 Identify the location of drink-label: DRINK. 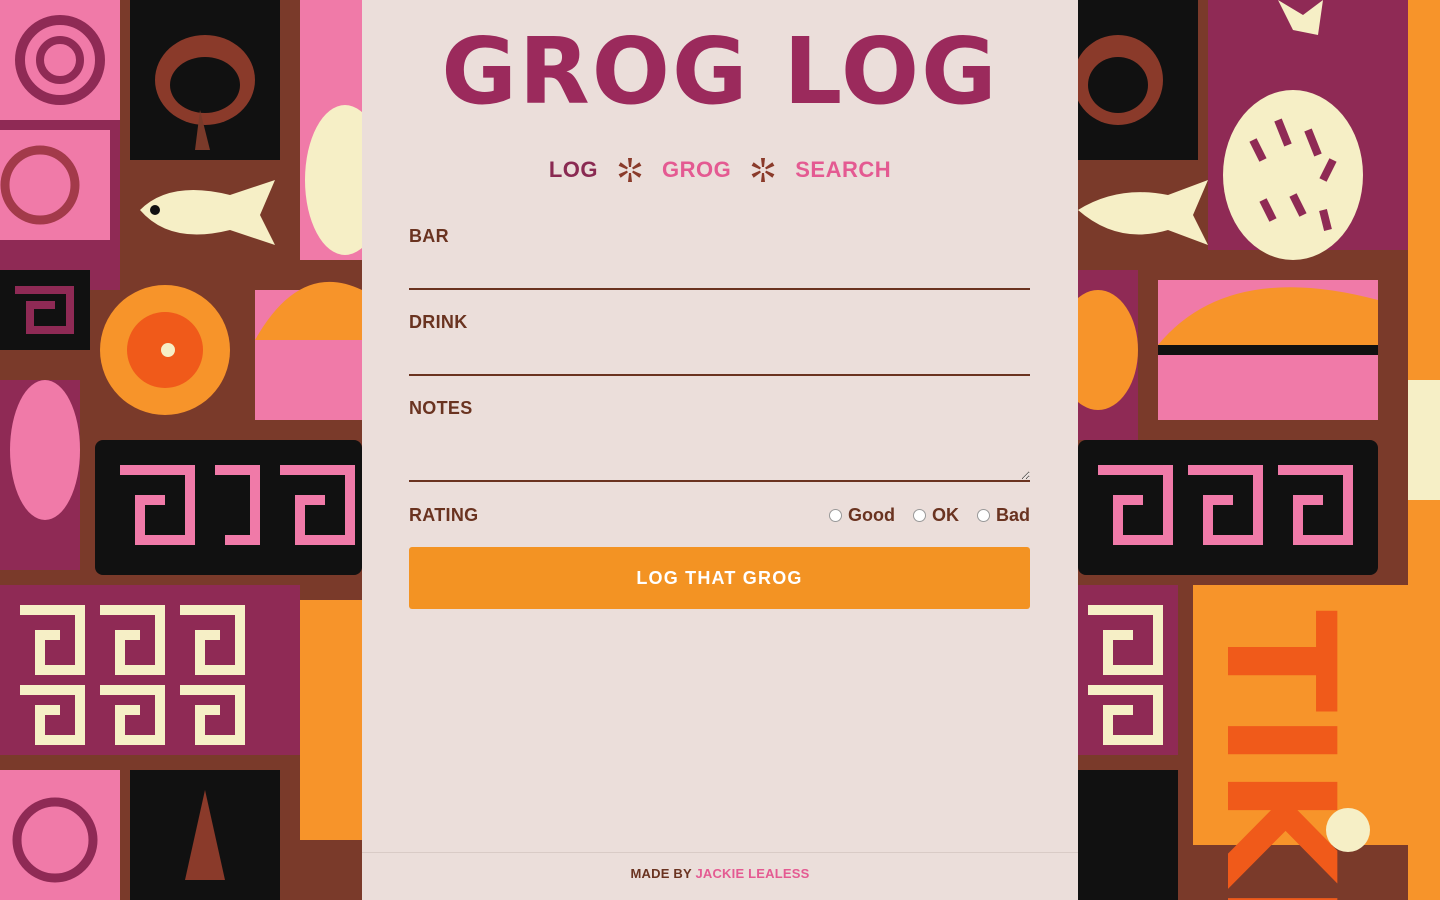
(438, 322).